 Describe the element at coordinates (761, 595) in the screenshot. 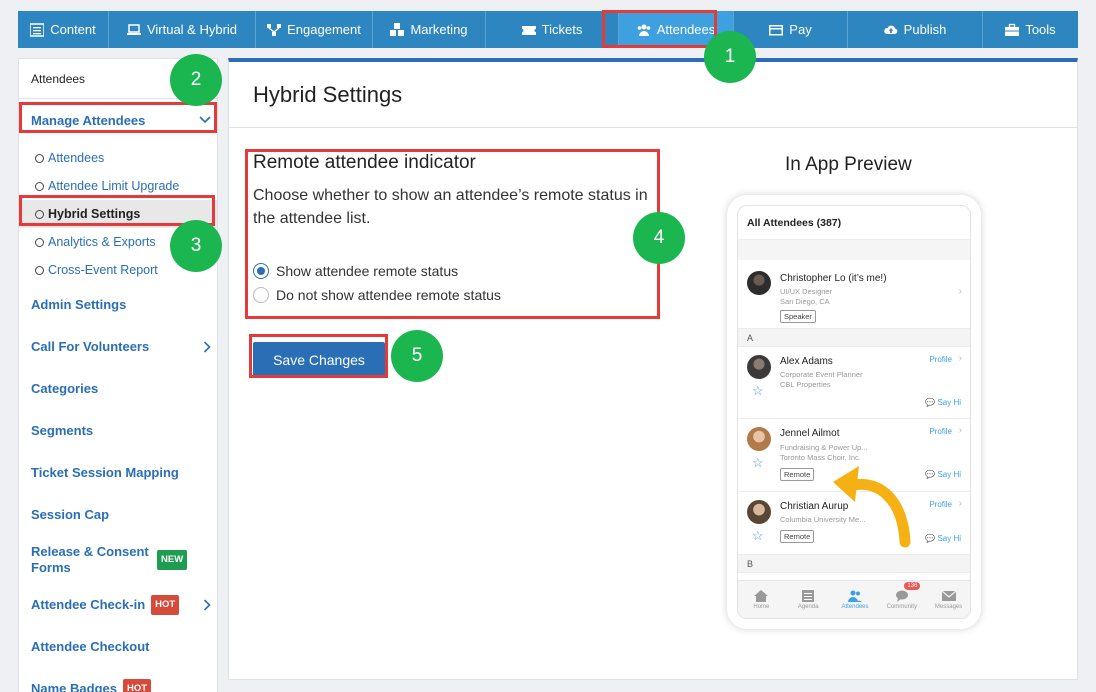

I see `home-icon` at that location.